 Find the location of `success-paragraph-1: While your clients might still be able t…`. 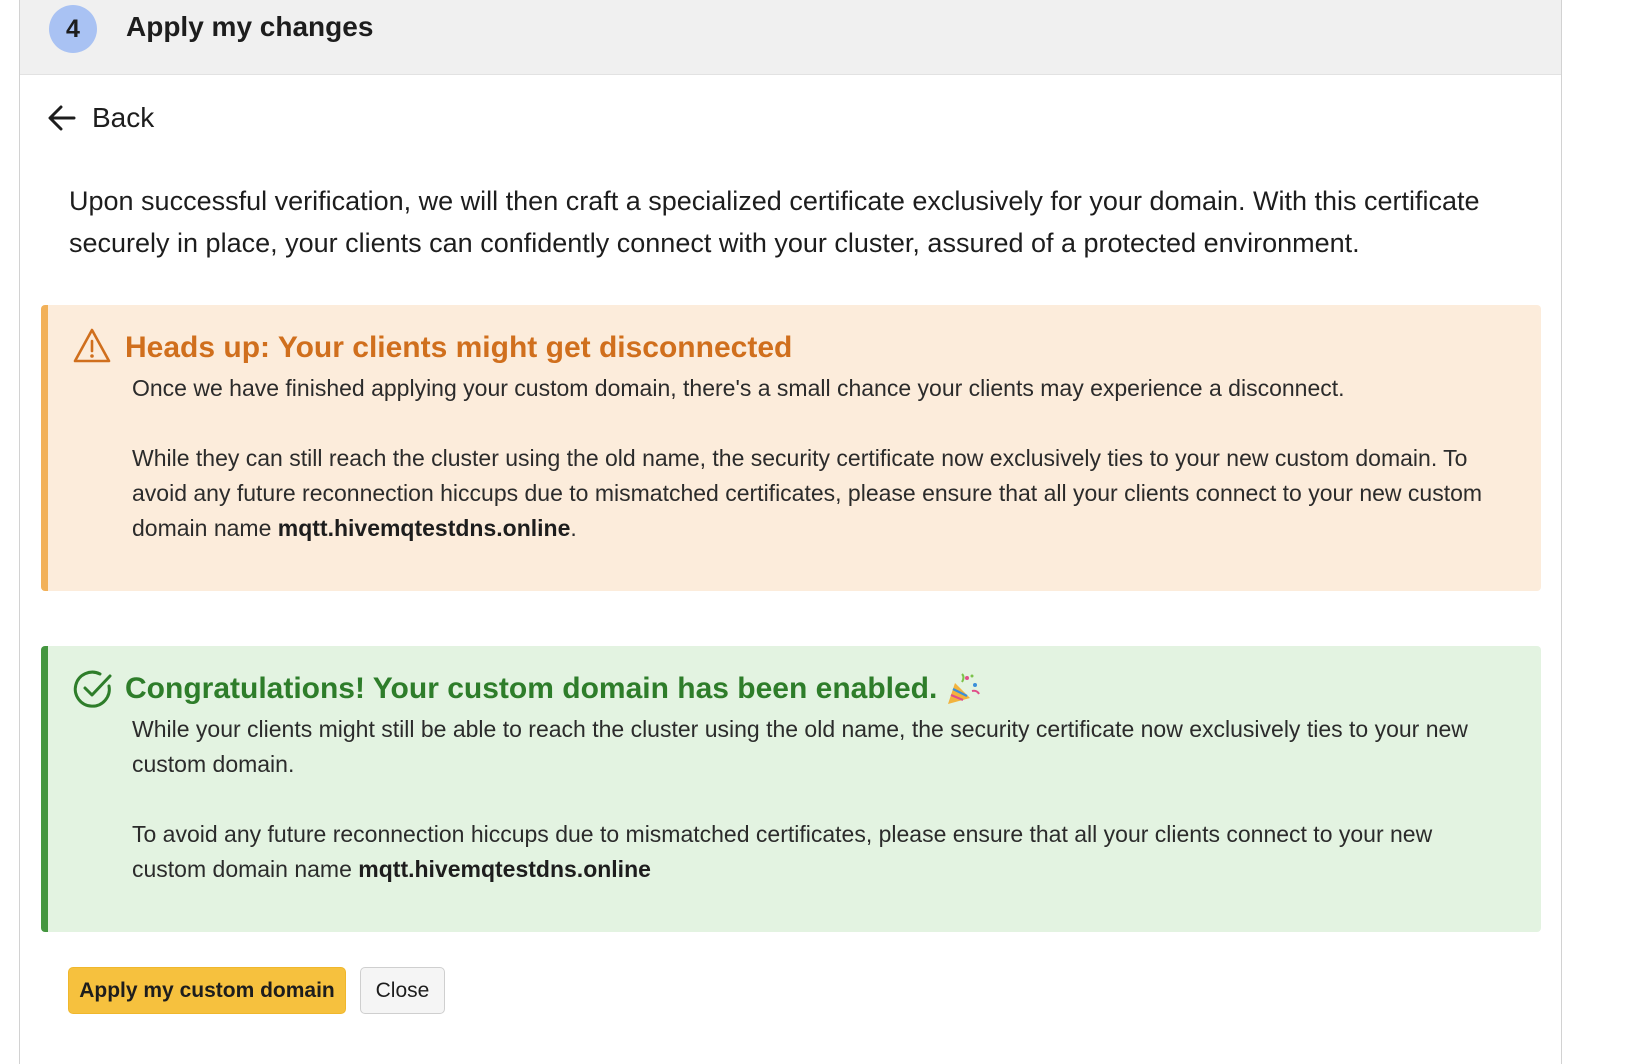

success-paragraph-1: While your clients might still be able t… is located at coordinates (800, 746).